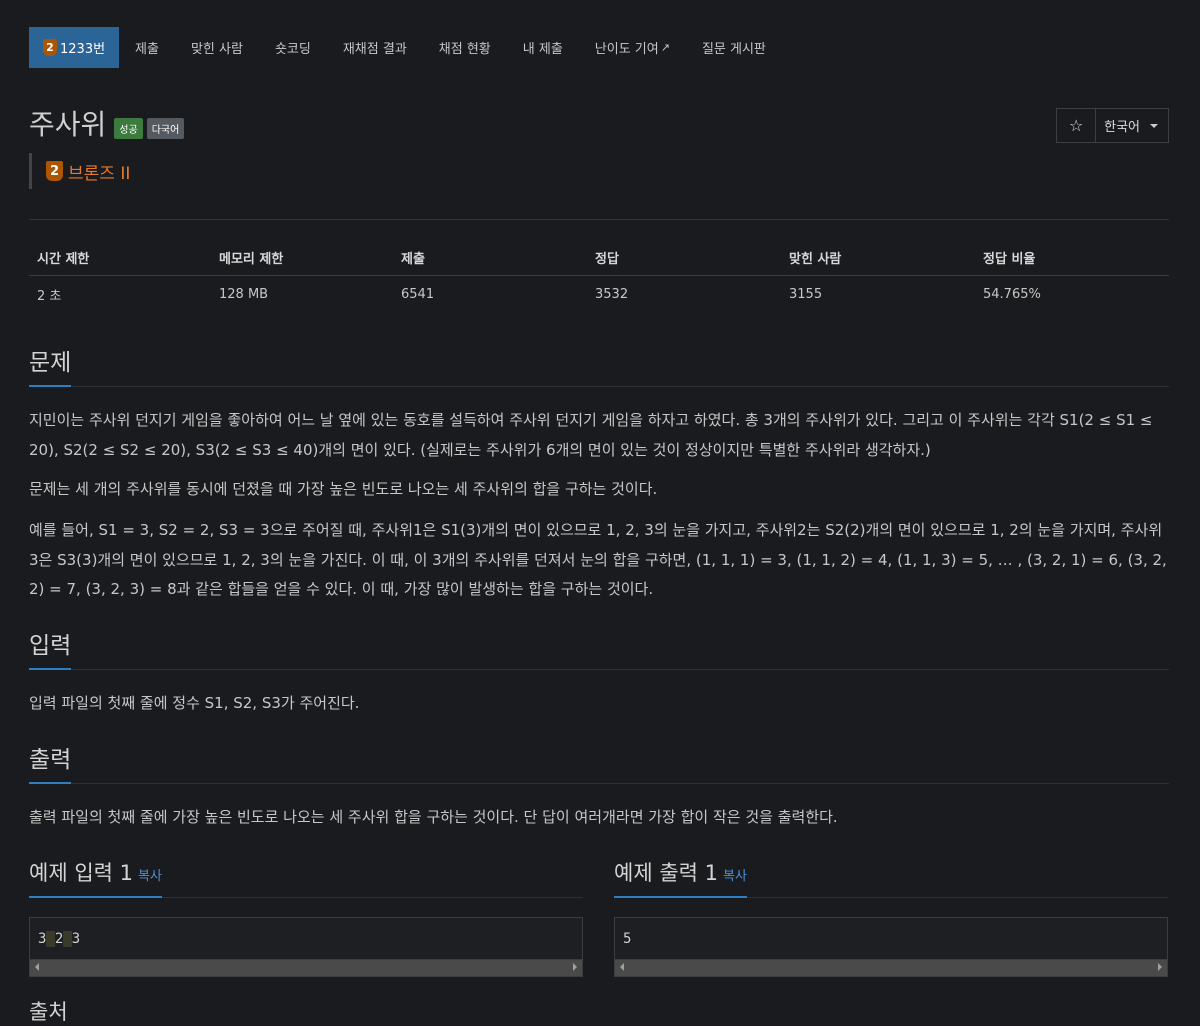 The width and height of the screenshot is (1200, 1026). What do you see at coordinates (375, 47) in the screenshot?
I see `nav-rejudge-results: 재채점 결과` at bounding box center [375, 47].